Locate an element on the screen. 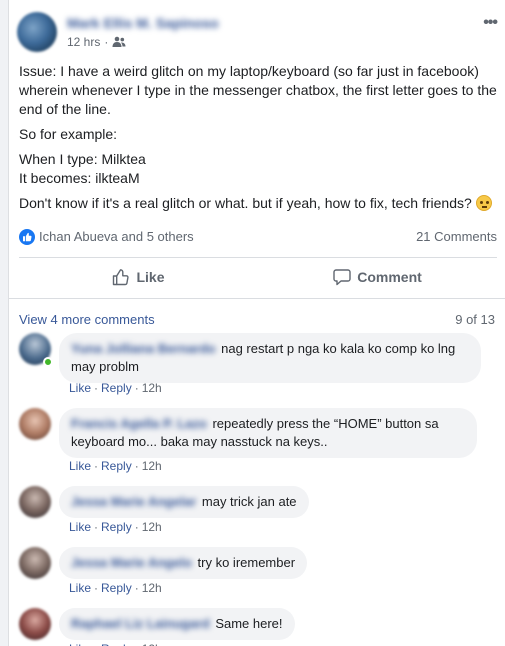  thinking-face-icon is located at coordinates (483, 203).